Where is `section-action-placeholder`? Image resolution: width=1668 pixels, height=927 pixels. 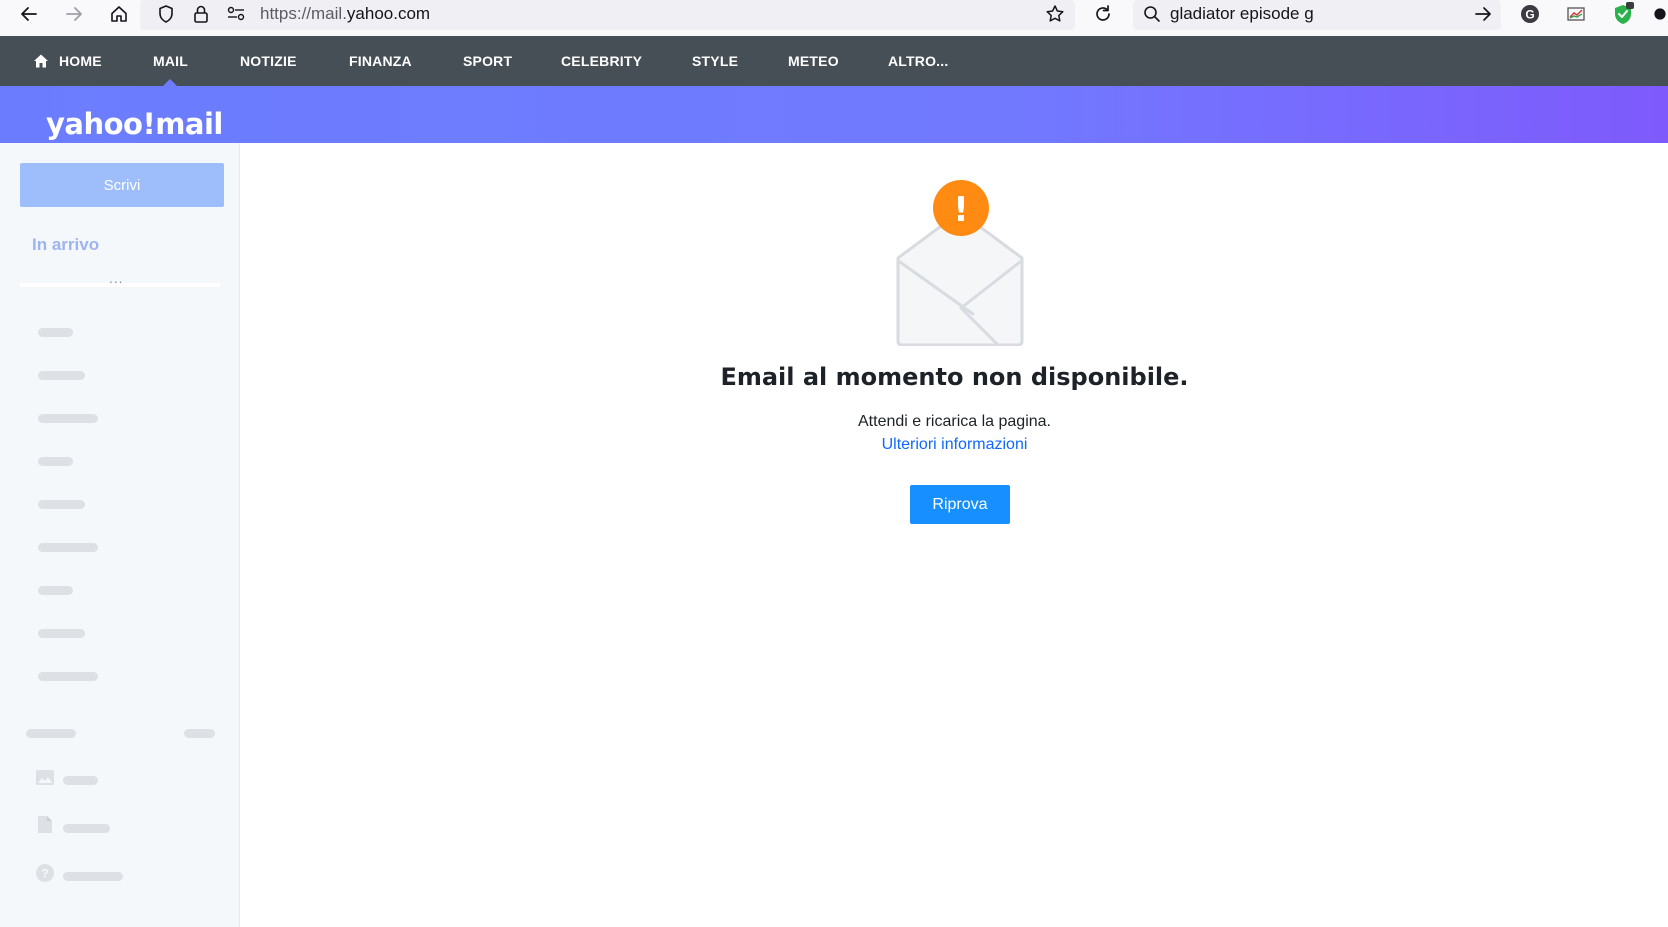
section-action-placeholder is located at coordinates (199, 733).